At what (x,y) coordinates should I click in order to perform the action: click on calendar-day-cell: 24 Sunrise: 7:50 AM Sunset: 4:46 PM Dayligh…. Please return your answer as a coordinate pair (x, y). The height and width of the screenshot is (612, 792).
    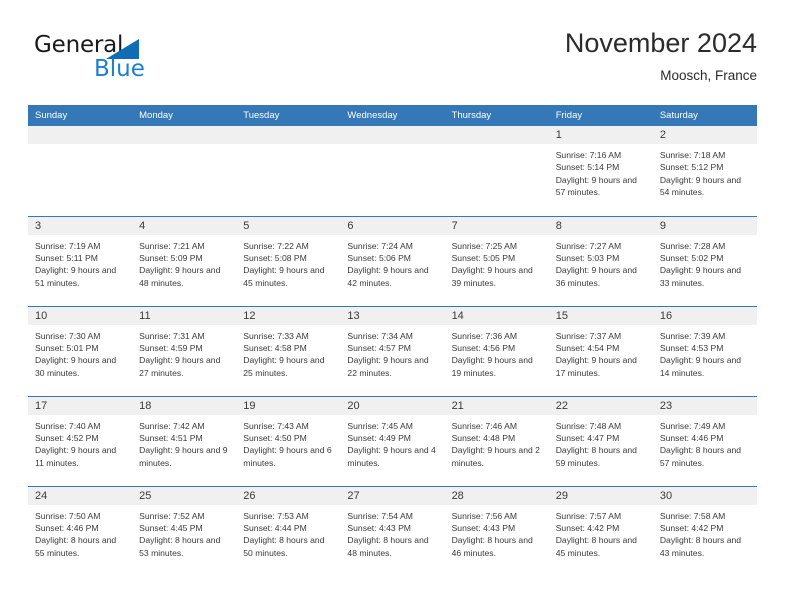
    Looking at the image, I should click on (80, 530).